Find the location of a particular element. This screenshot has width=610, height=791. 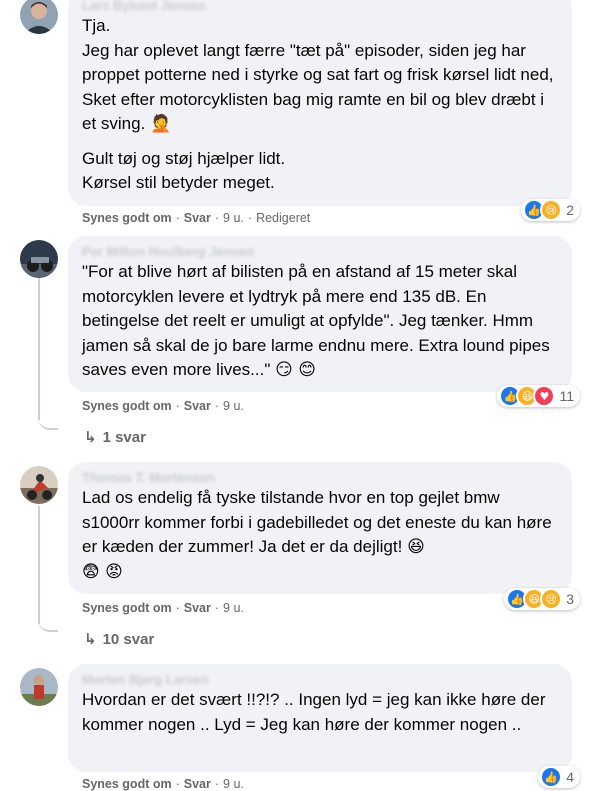

reaction-count: 4 is located at coordinates (570, 777).